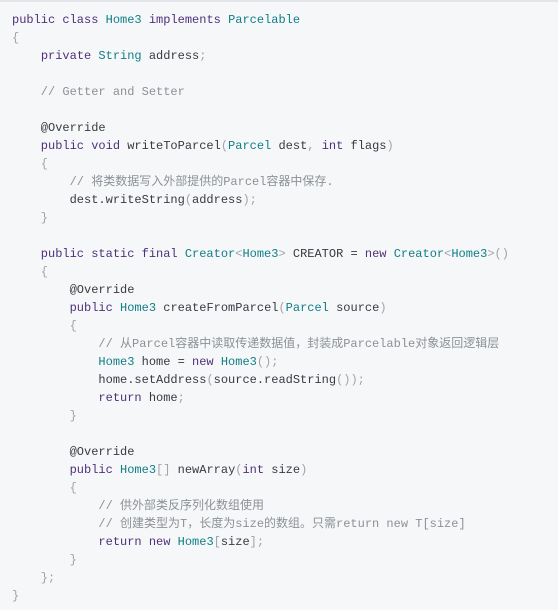  I want to click on code-line: // Getter and Setter, so click(285, 92).